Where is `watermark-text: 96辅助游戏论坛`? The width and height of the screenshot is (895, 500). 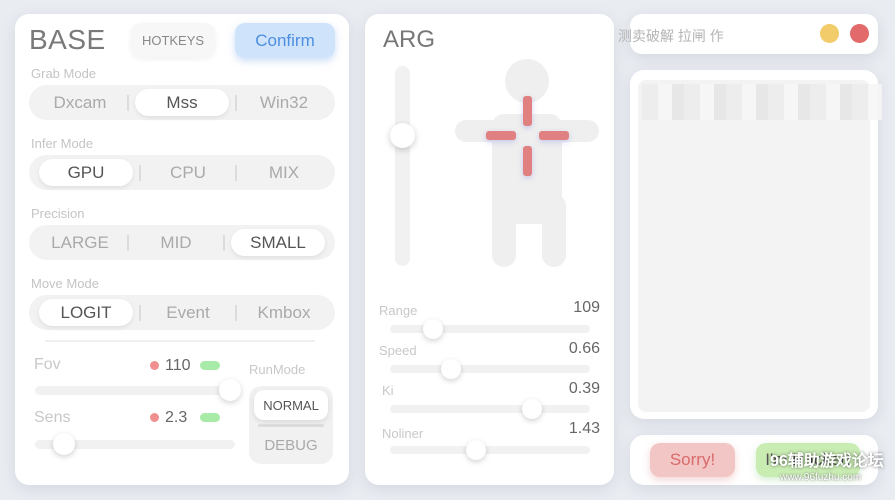 watermark-text: 96辅助游戏论坛 is located at coordinates (827, 461).